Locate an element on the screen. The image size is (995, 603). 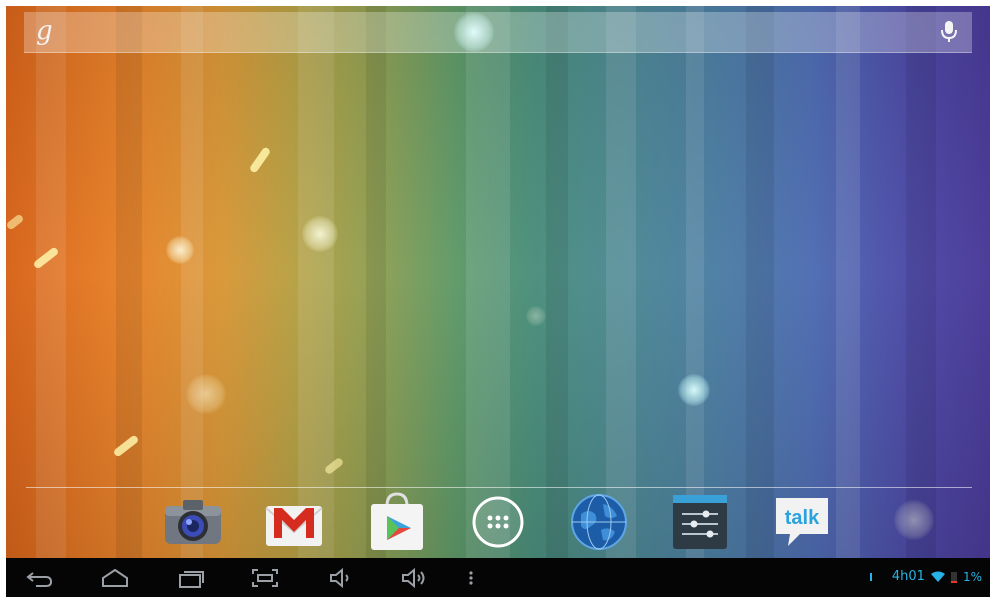
dock-divider is located at coordinates (499, 487).